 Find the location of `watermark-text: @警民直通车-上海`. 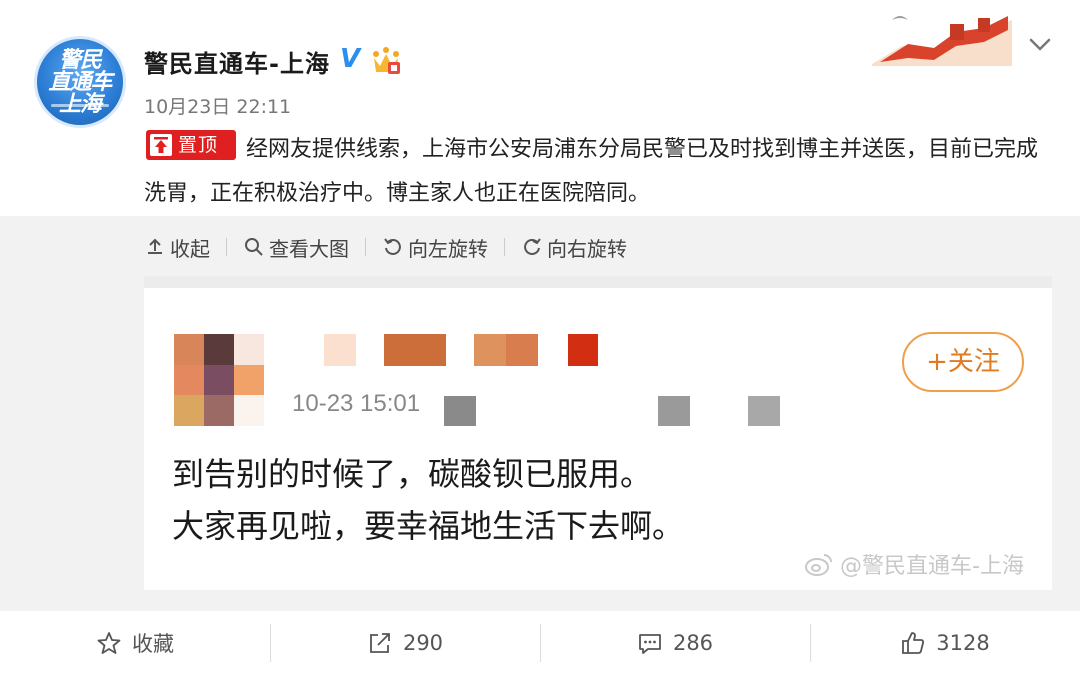

watermark-text: @警民直通车-上海 is located at coordinates (932, 566).